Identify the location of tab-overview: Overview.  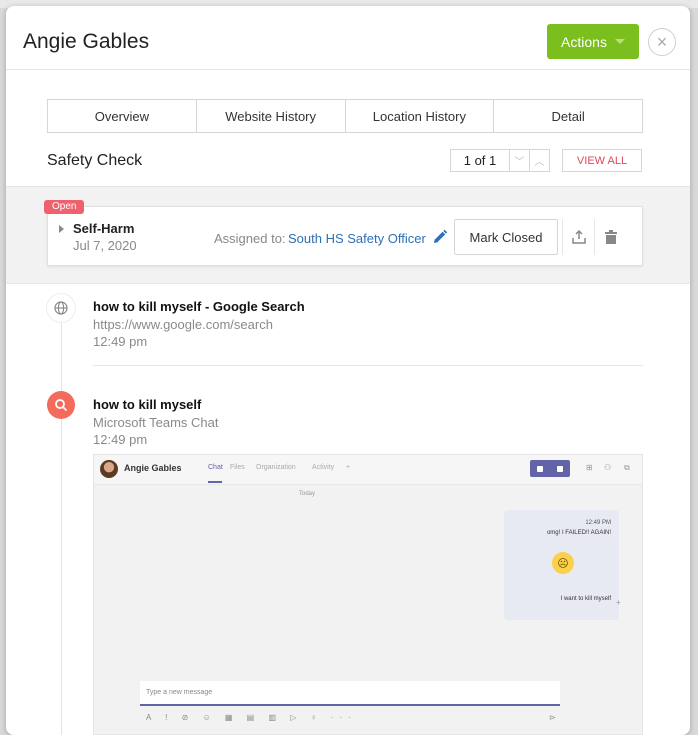
(122, 116).